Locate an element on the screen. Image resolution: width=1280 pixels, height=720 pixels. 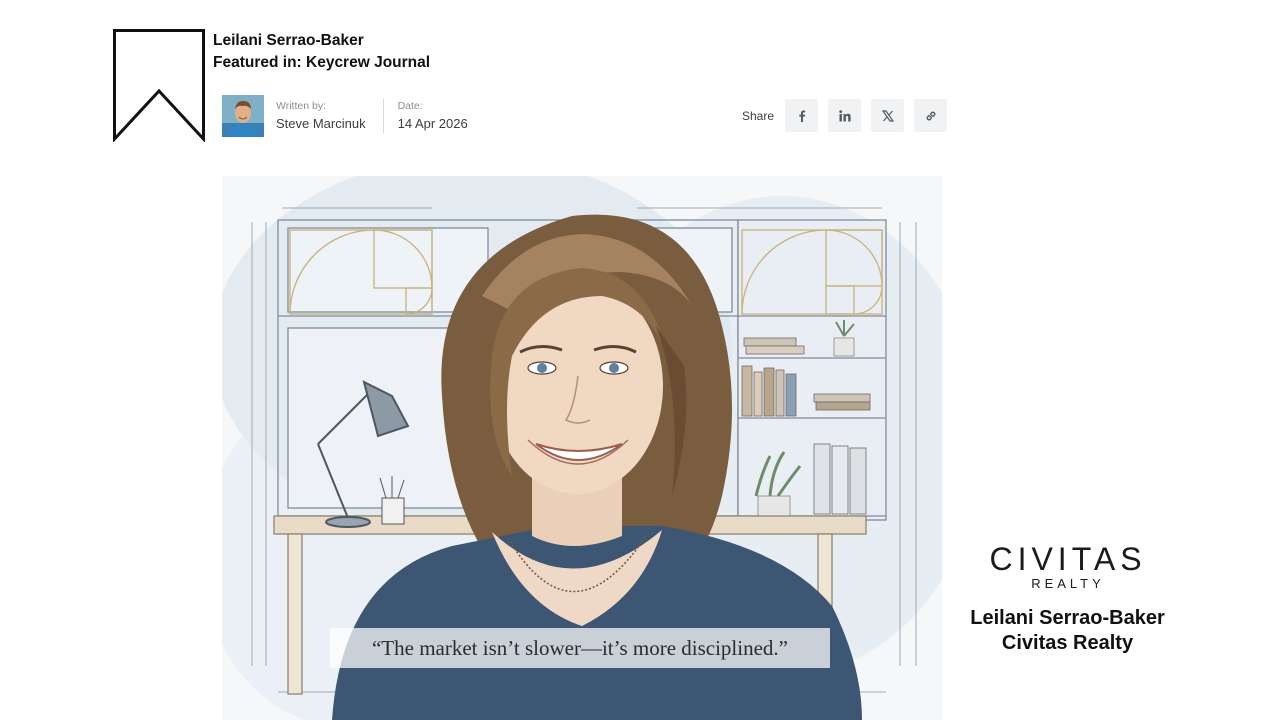
x-icon is located at coordinates (887, 115).